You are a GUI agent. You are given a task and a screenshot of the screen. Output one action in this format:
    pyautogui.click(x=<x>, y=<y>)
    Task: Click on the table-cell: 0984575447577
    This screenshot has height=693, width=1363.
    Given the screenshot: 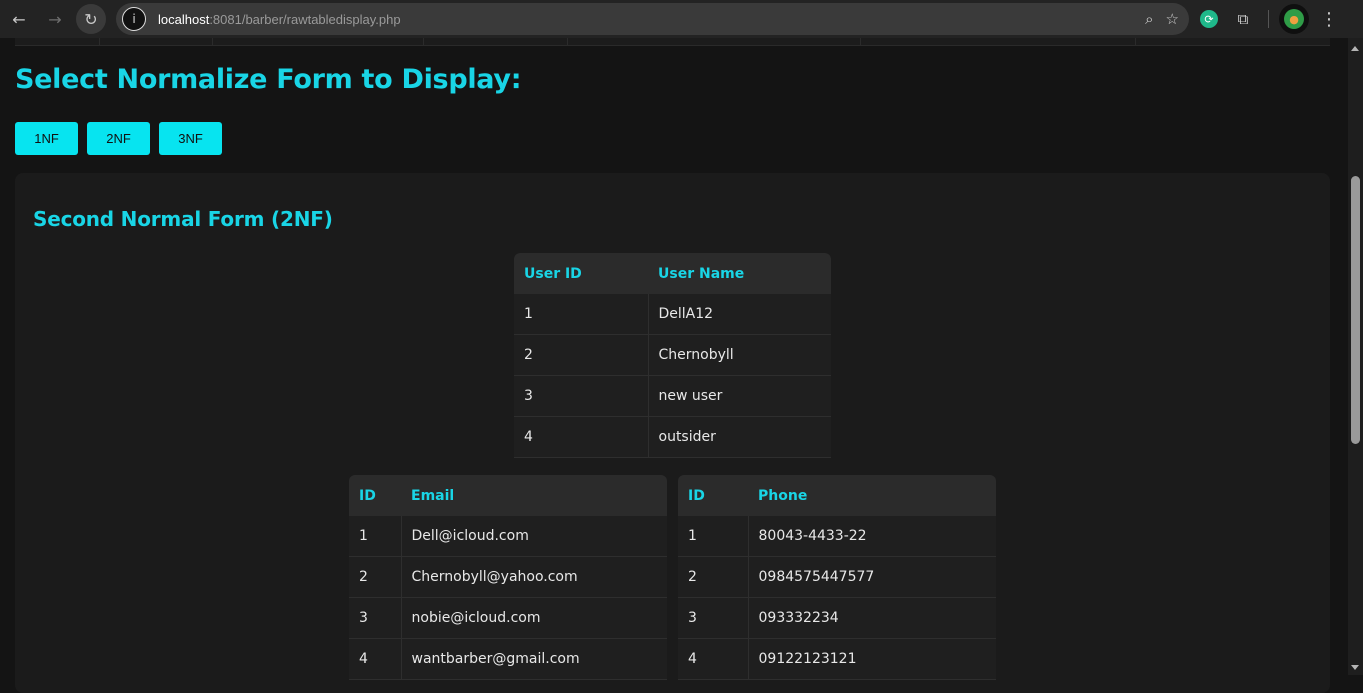 What is the action you would take?
    pyautogui.click(x=871, y=577)
    